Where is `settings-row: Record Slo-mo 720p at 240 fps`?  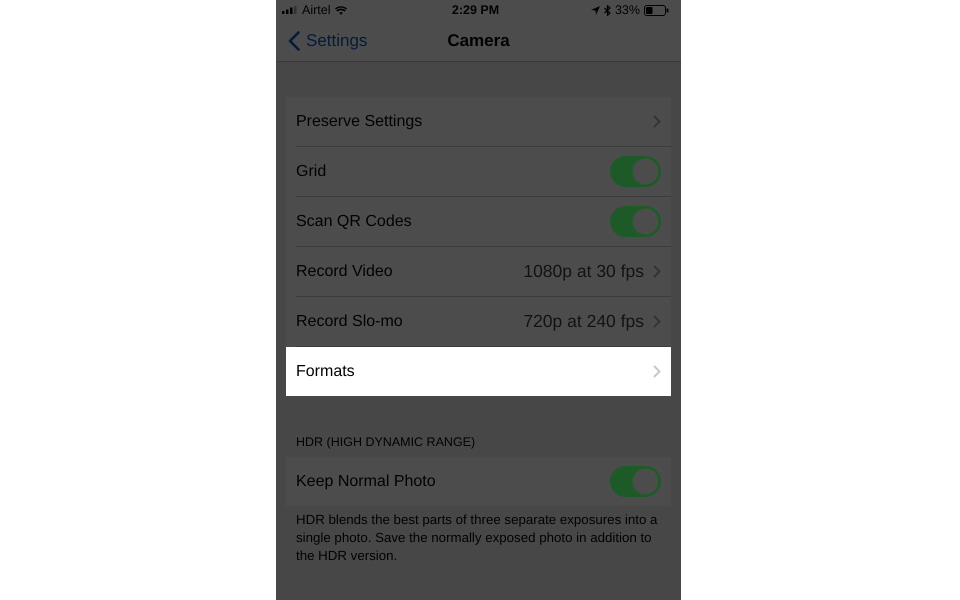
settings-row: Record Slo-mo 720p at 240 fps is located at coordinates (478, 321).